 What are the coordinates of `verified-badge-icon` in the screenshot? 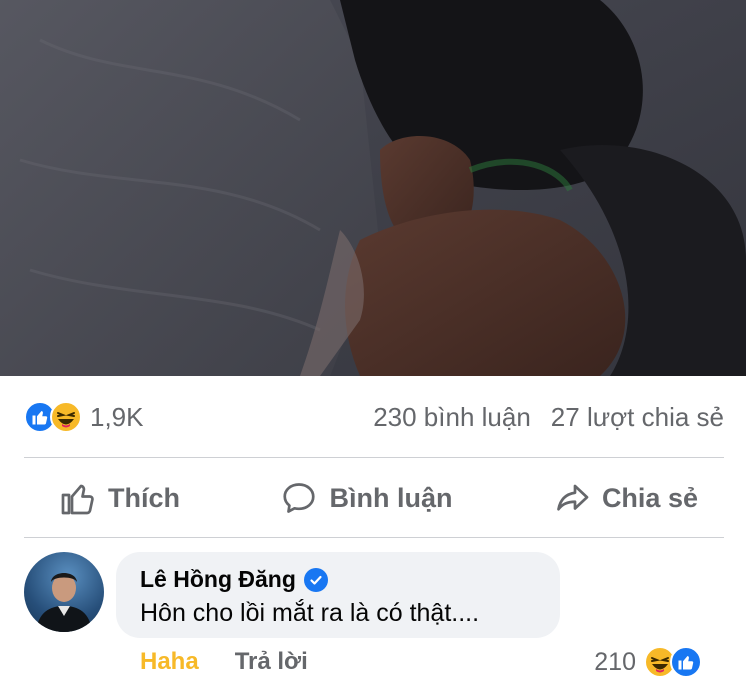 It's located at (315, 579).